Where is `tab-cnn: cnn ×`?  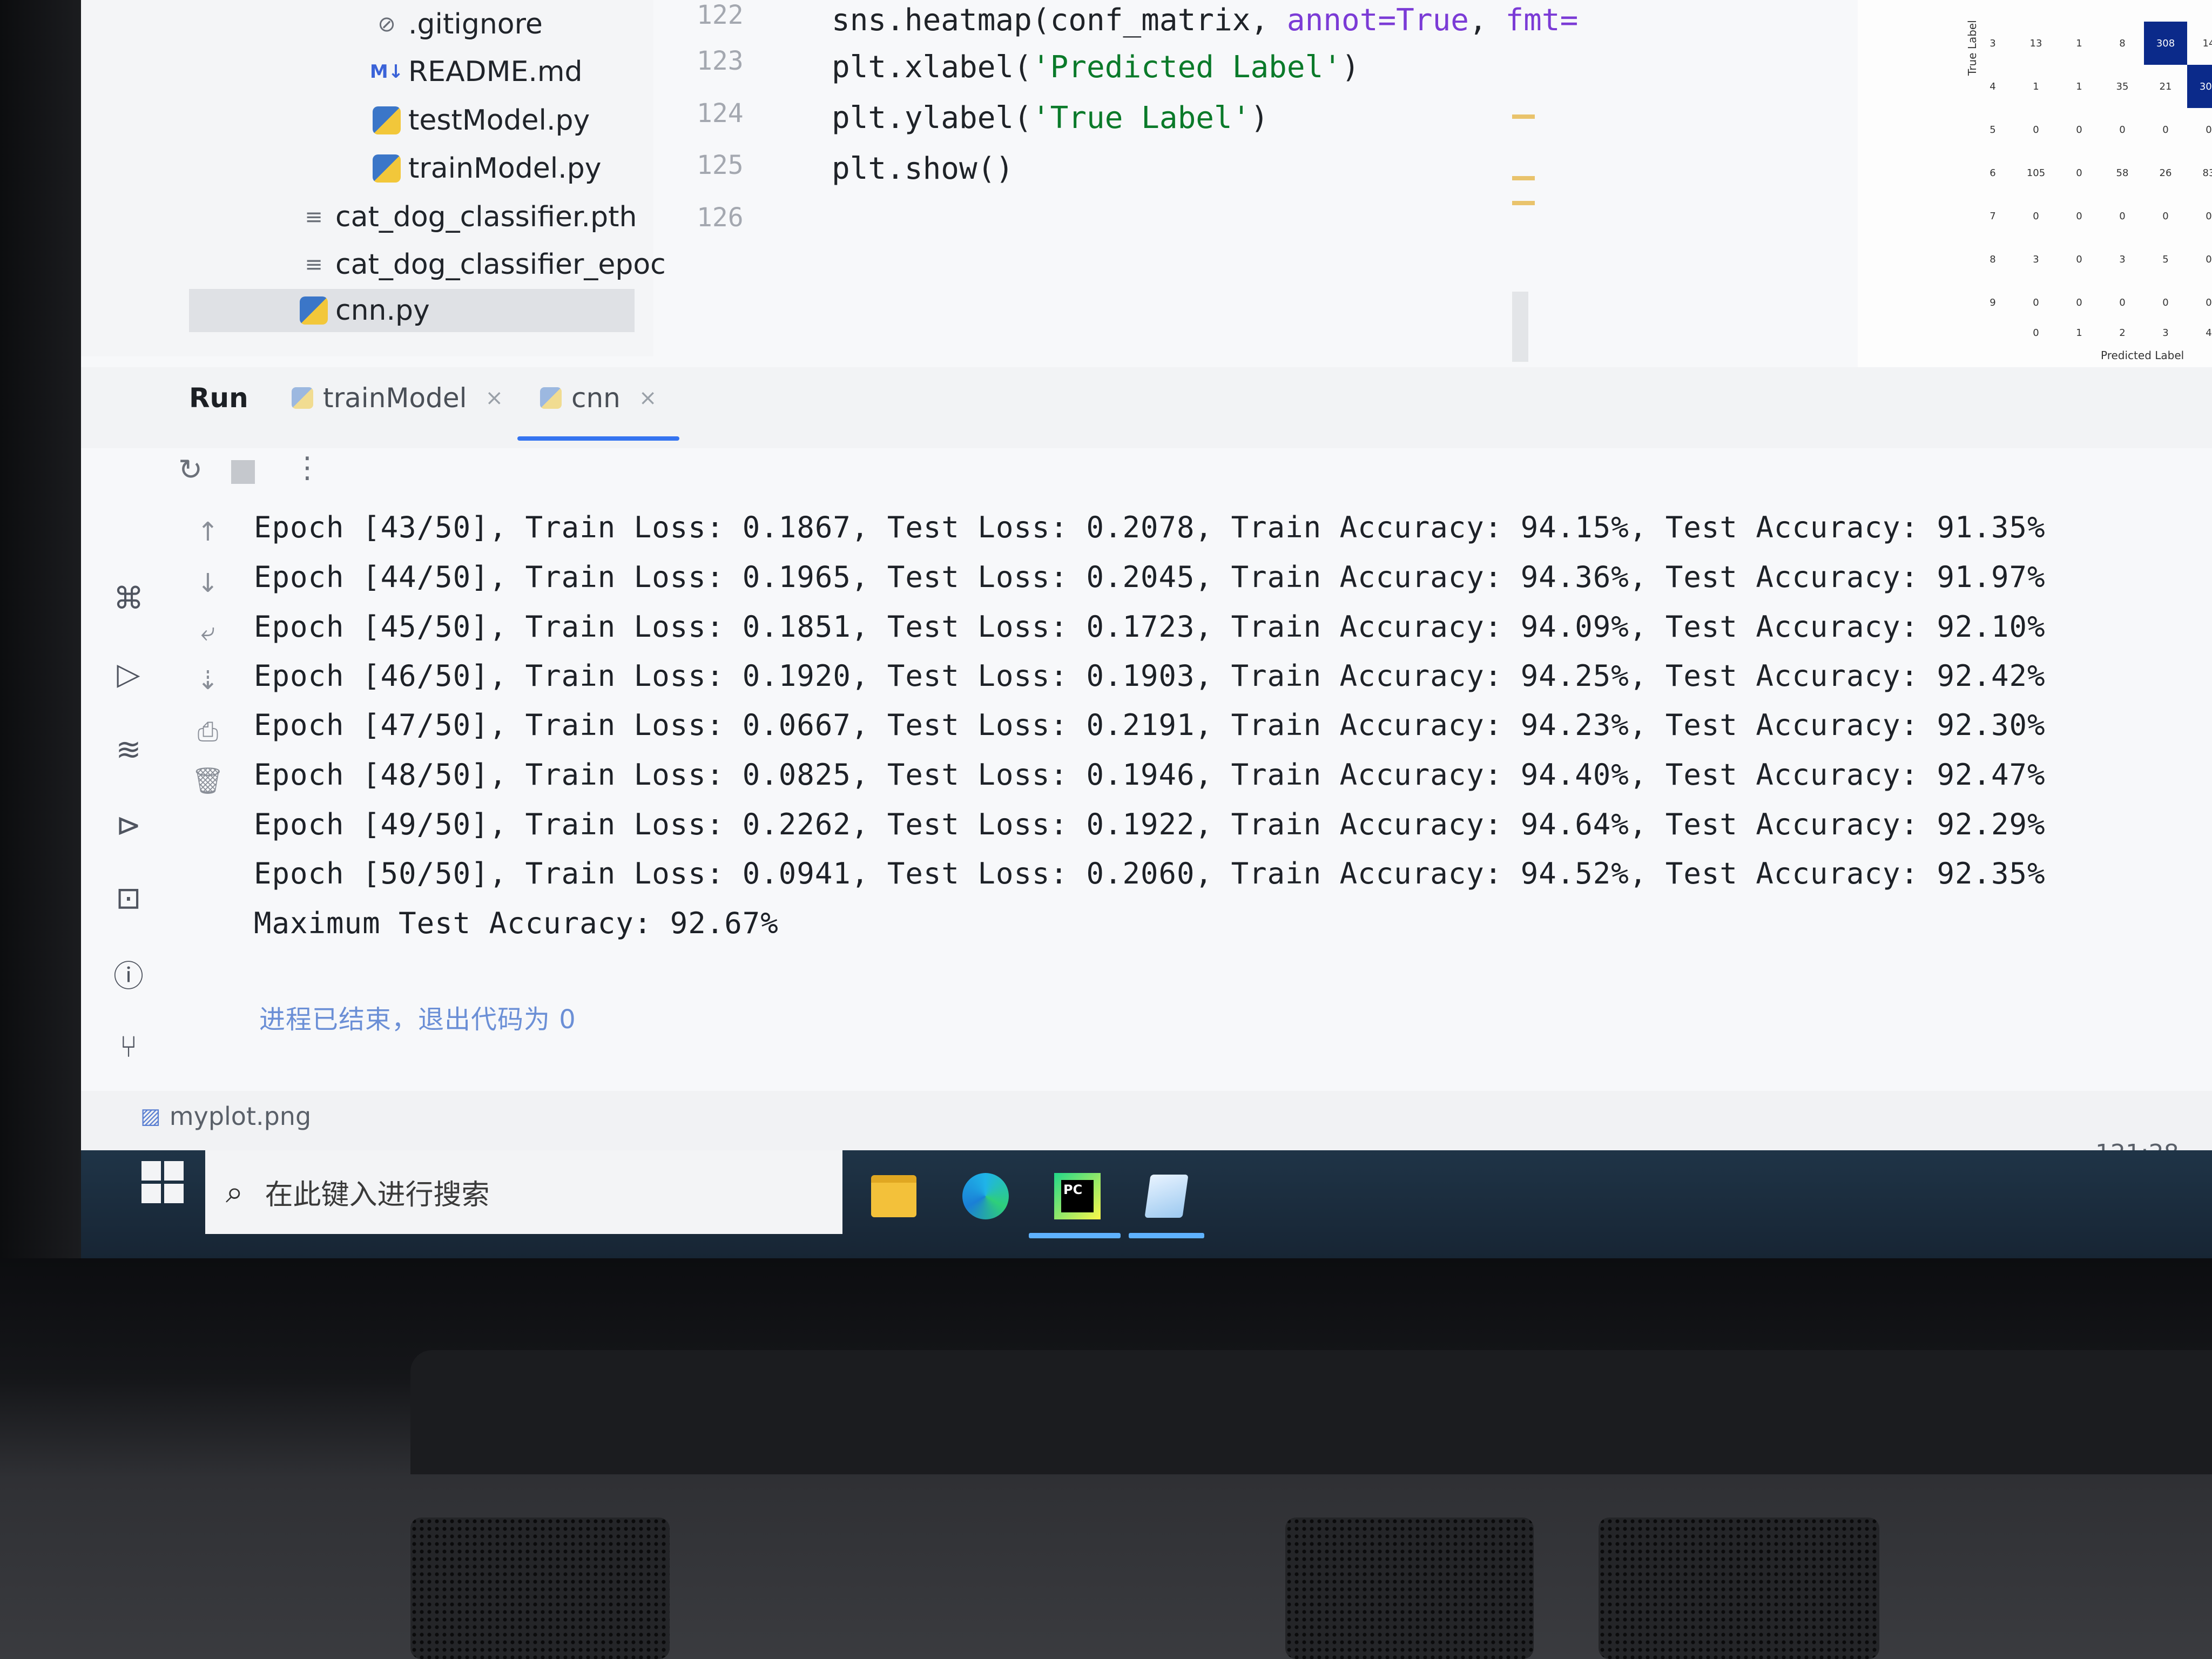 tab-cnn: cnn × is located at coordinates (598, 398).